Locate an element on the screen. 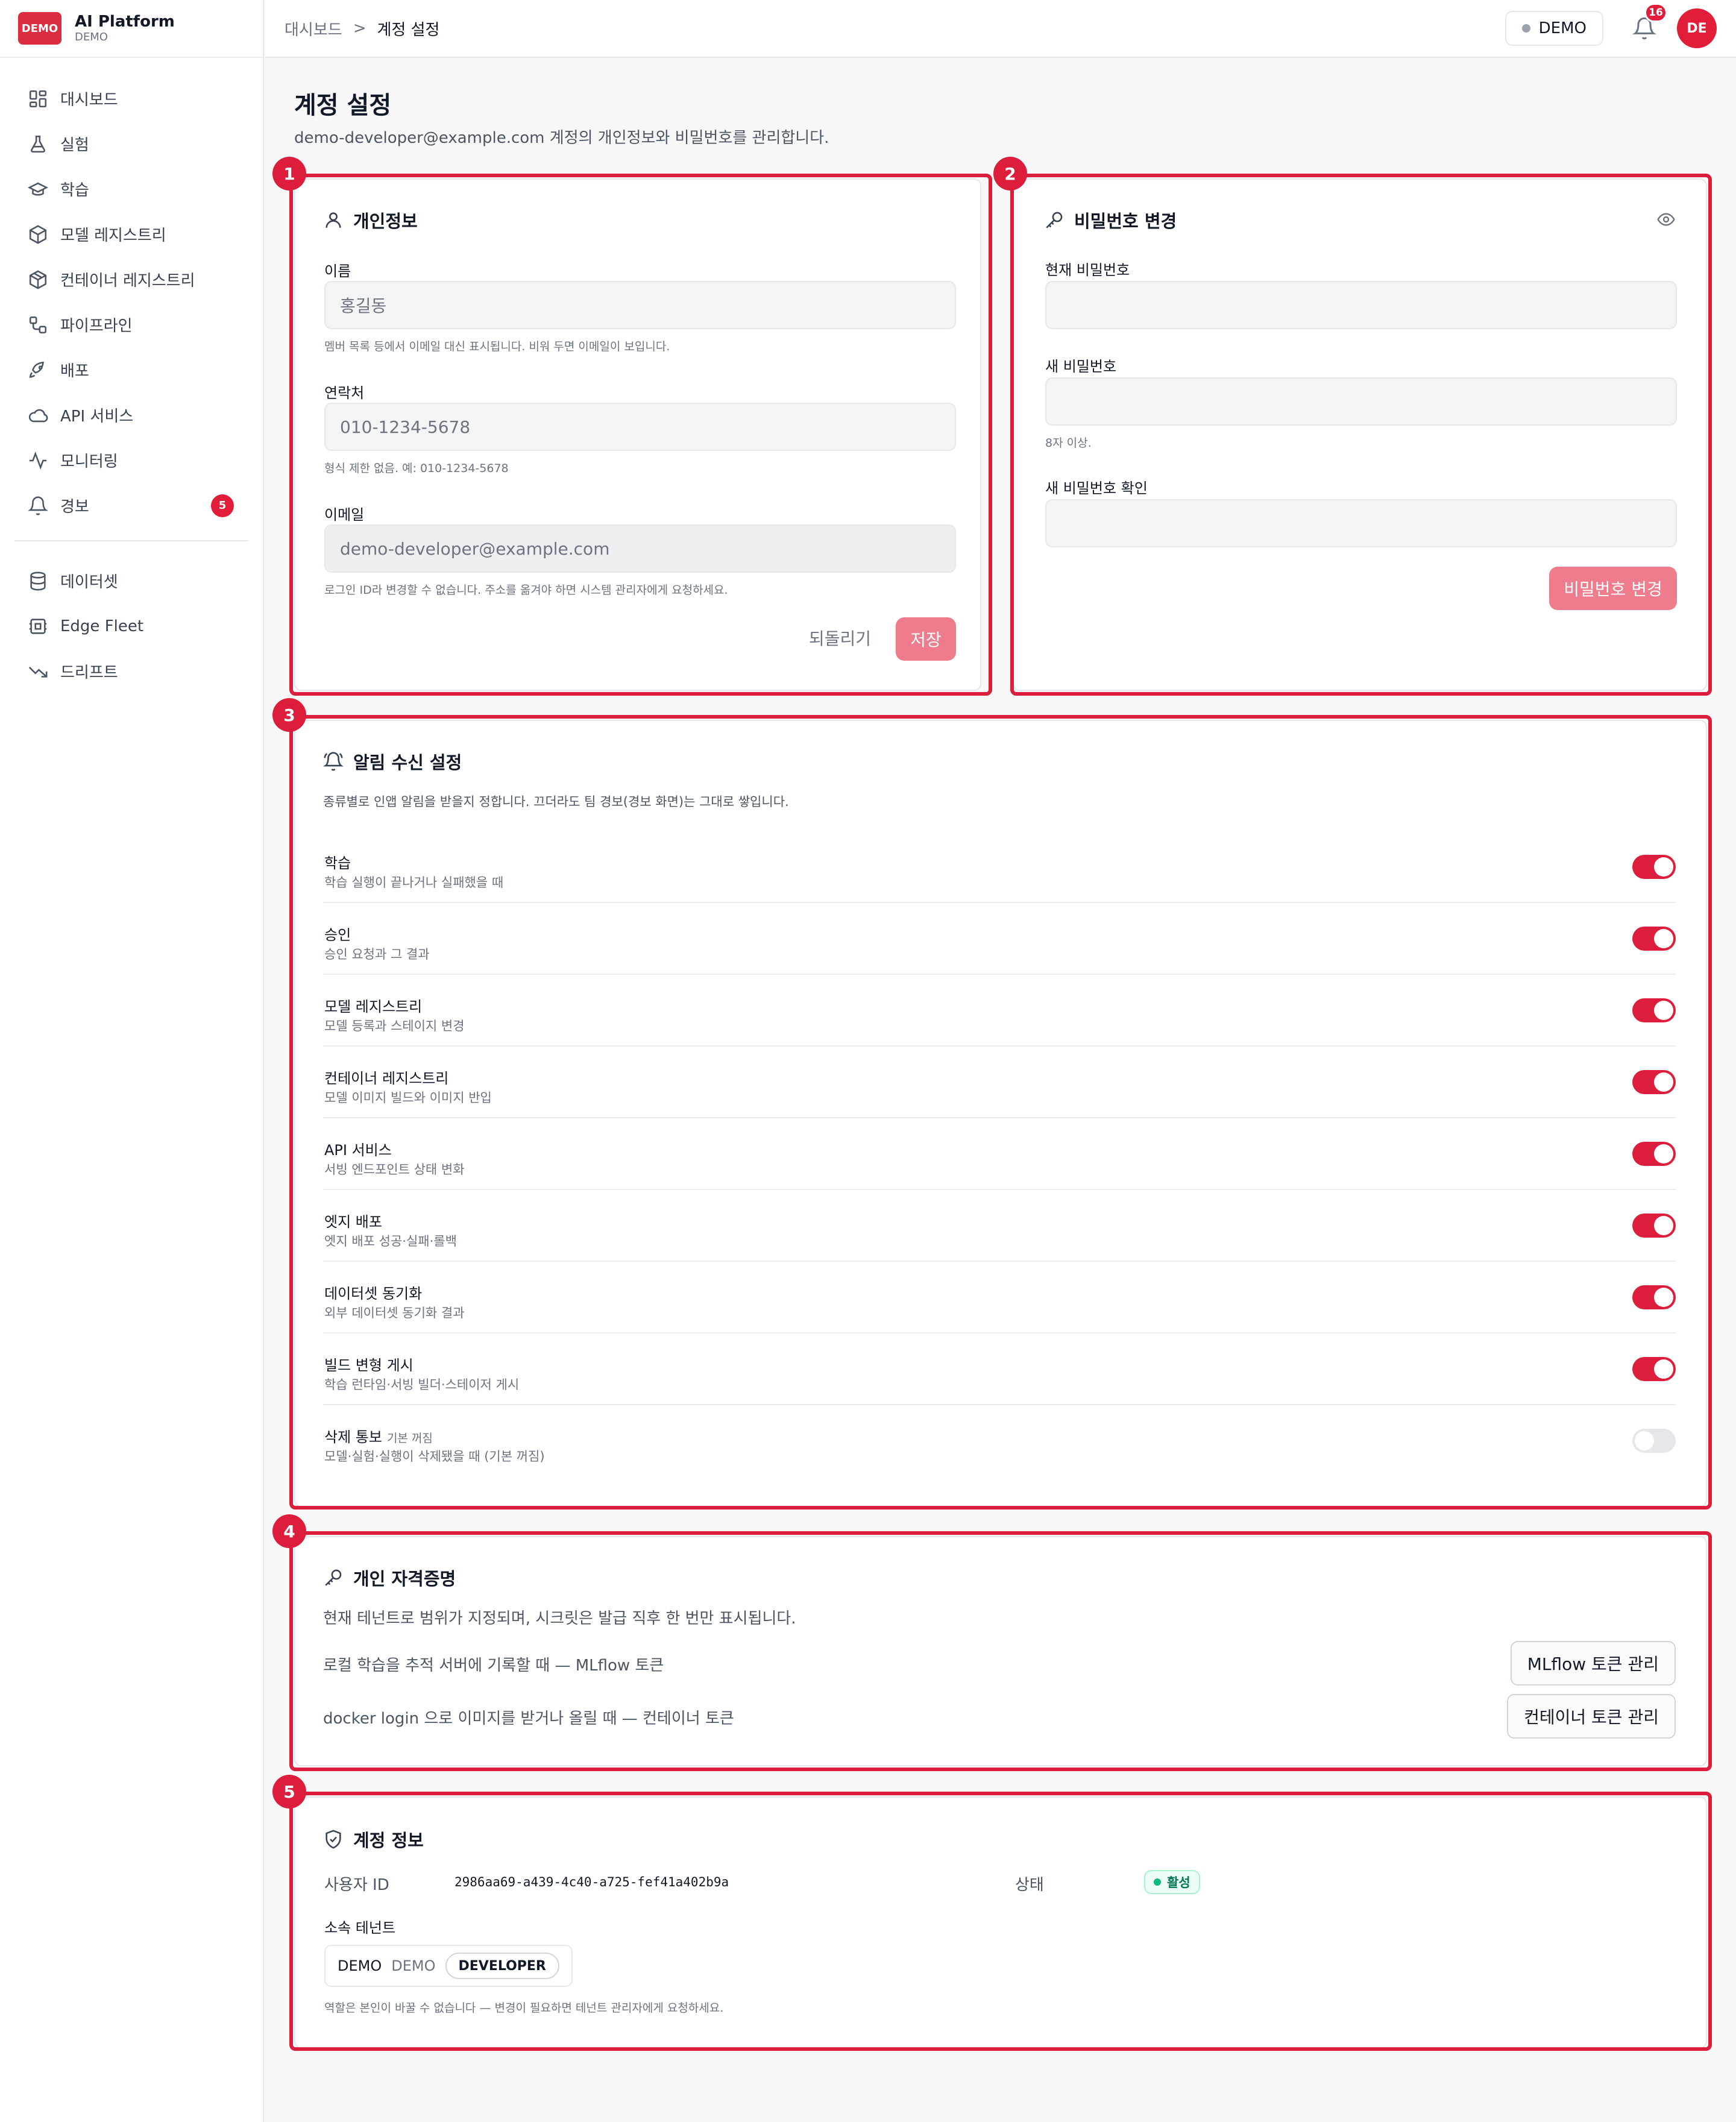 Image resolution: width=1736 pixels, height=2122 pixels. avatar: DE is located at coordinates (1697, 28).